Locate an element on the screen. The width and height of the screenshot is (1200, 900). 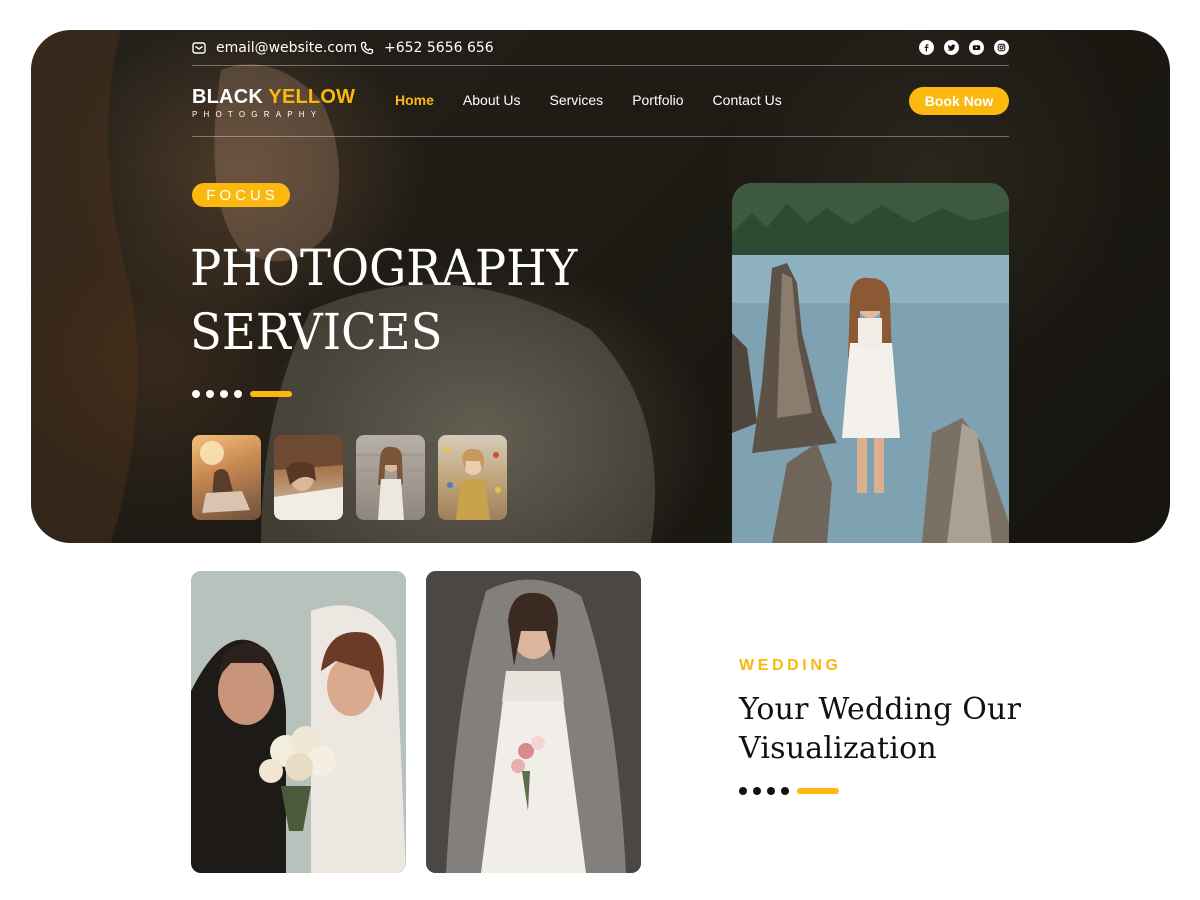
thumbnail-sunset-portrait is located at coordinates (226, 477).